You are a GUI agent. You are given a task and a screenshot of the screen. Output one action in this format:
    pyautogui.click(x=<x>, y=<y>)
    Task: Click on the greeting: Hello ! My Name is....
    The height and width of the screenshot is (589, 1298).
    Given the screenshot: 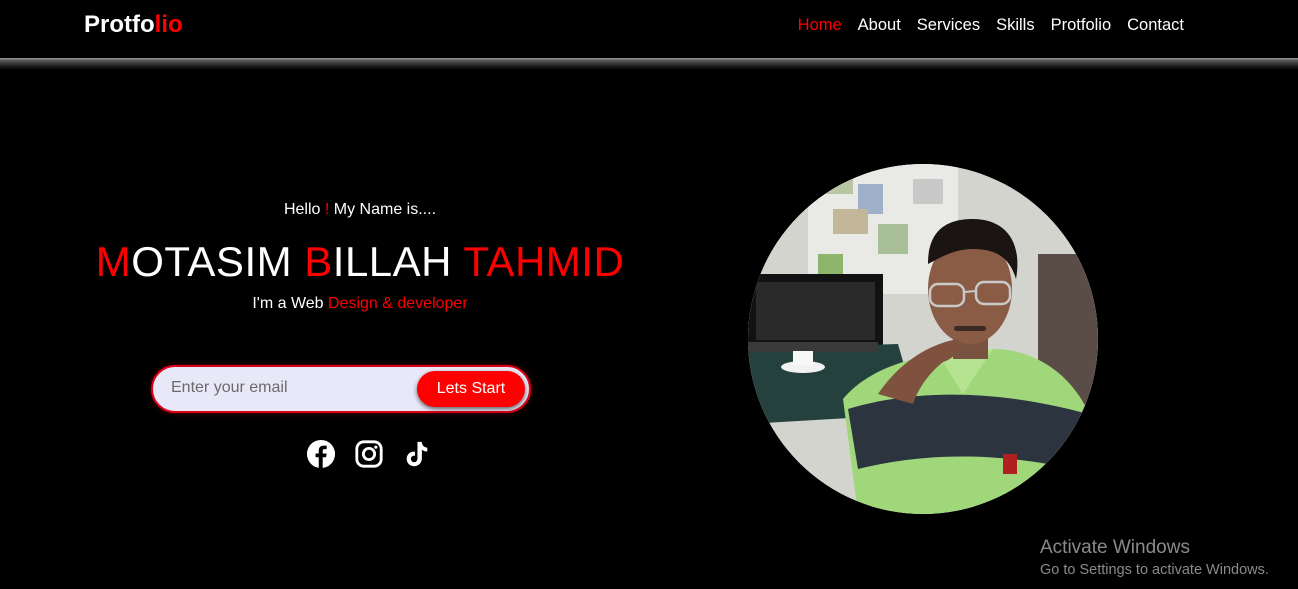 What is the action you would take?
    pyautogui.click(x=360, y=210)
    